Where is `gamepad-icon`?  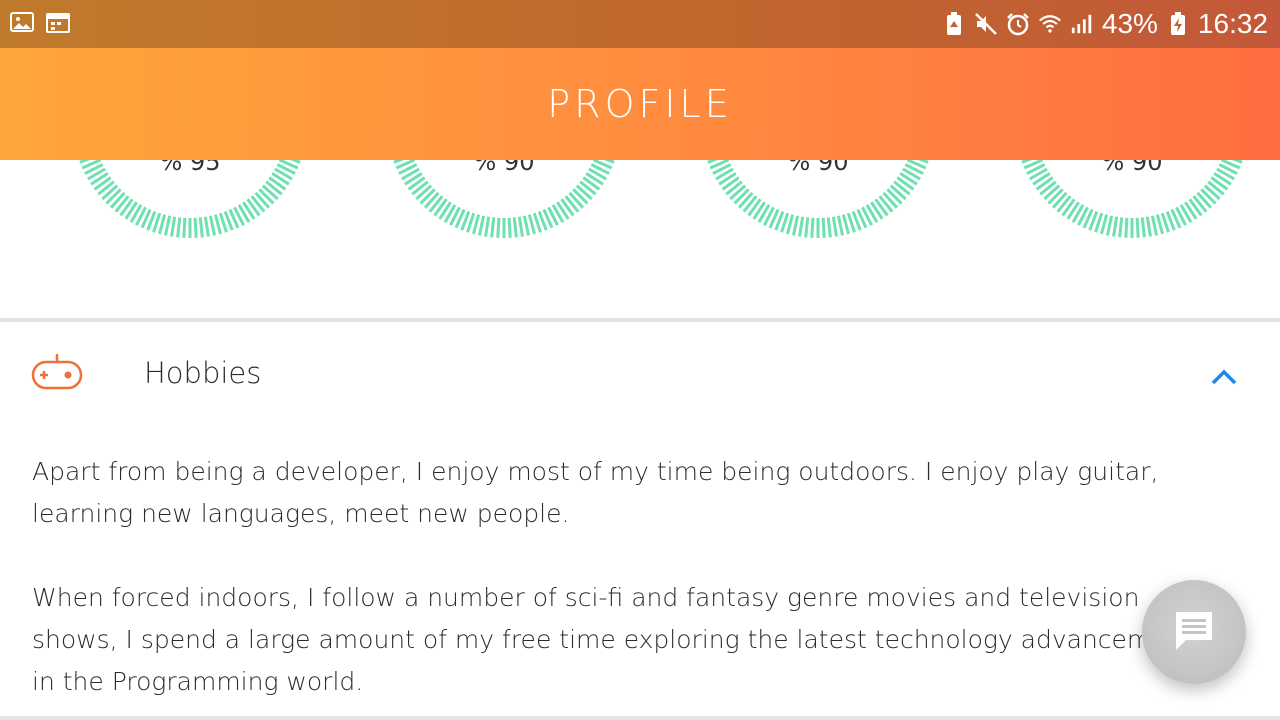
gamepad-icon is located at coordinates (57, 372).